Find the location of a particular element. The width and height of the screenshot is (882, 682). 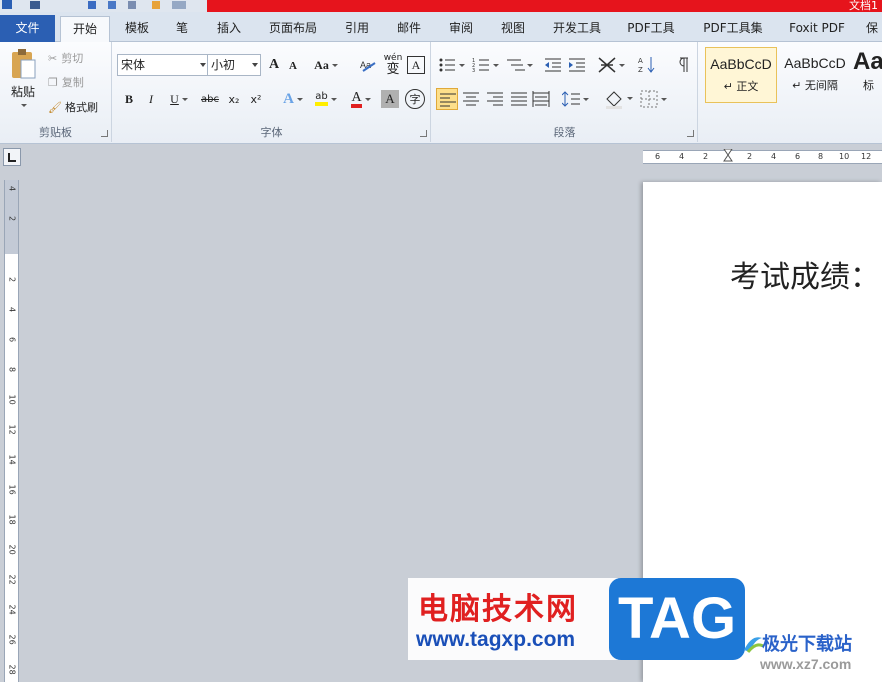

grow-font-button: A is located at coordinates (274, 65).